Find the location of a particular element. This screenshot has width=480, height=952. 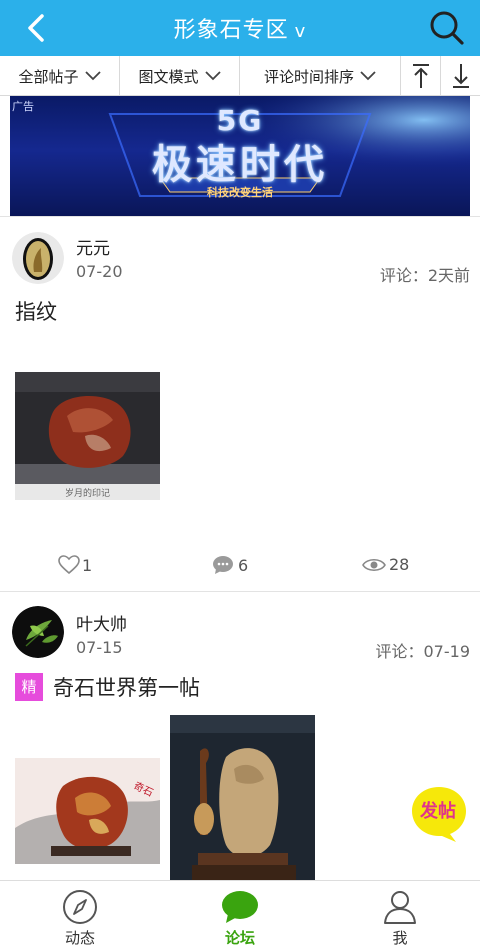

post-date: 07-15 is located at coordinates (99, 647).